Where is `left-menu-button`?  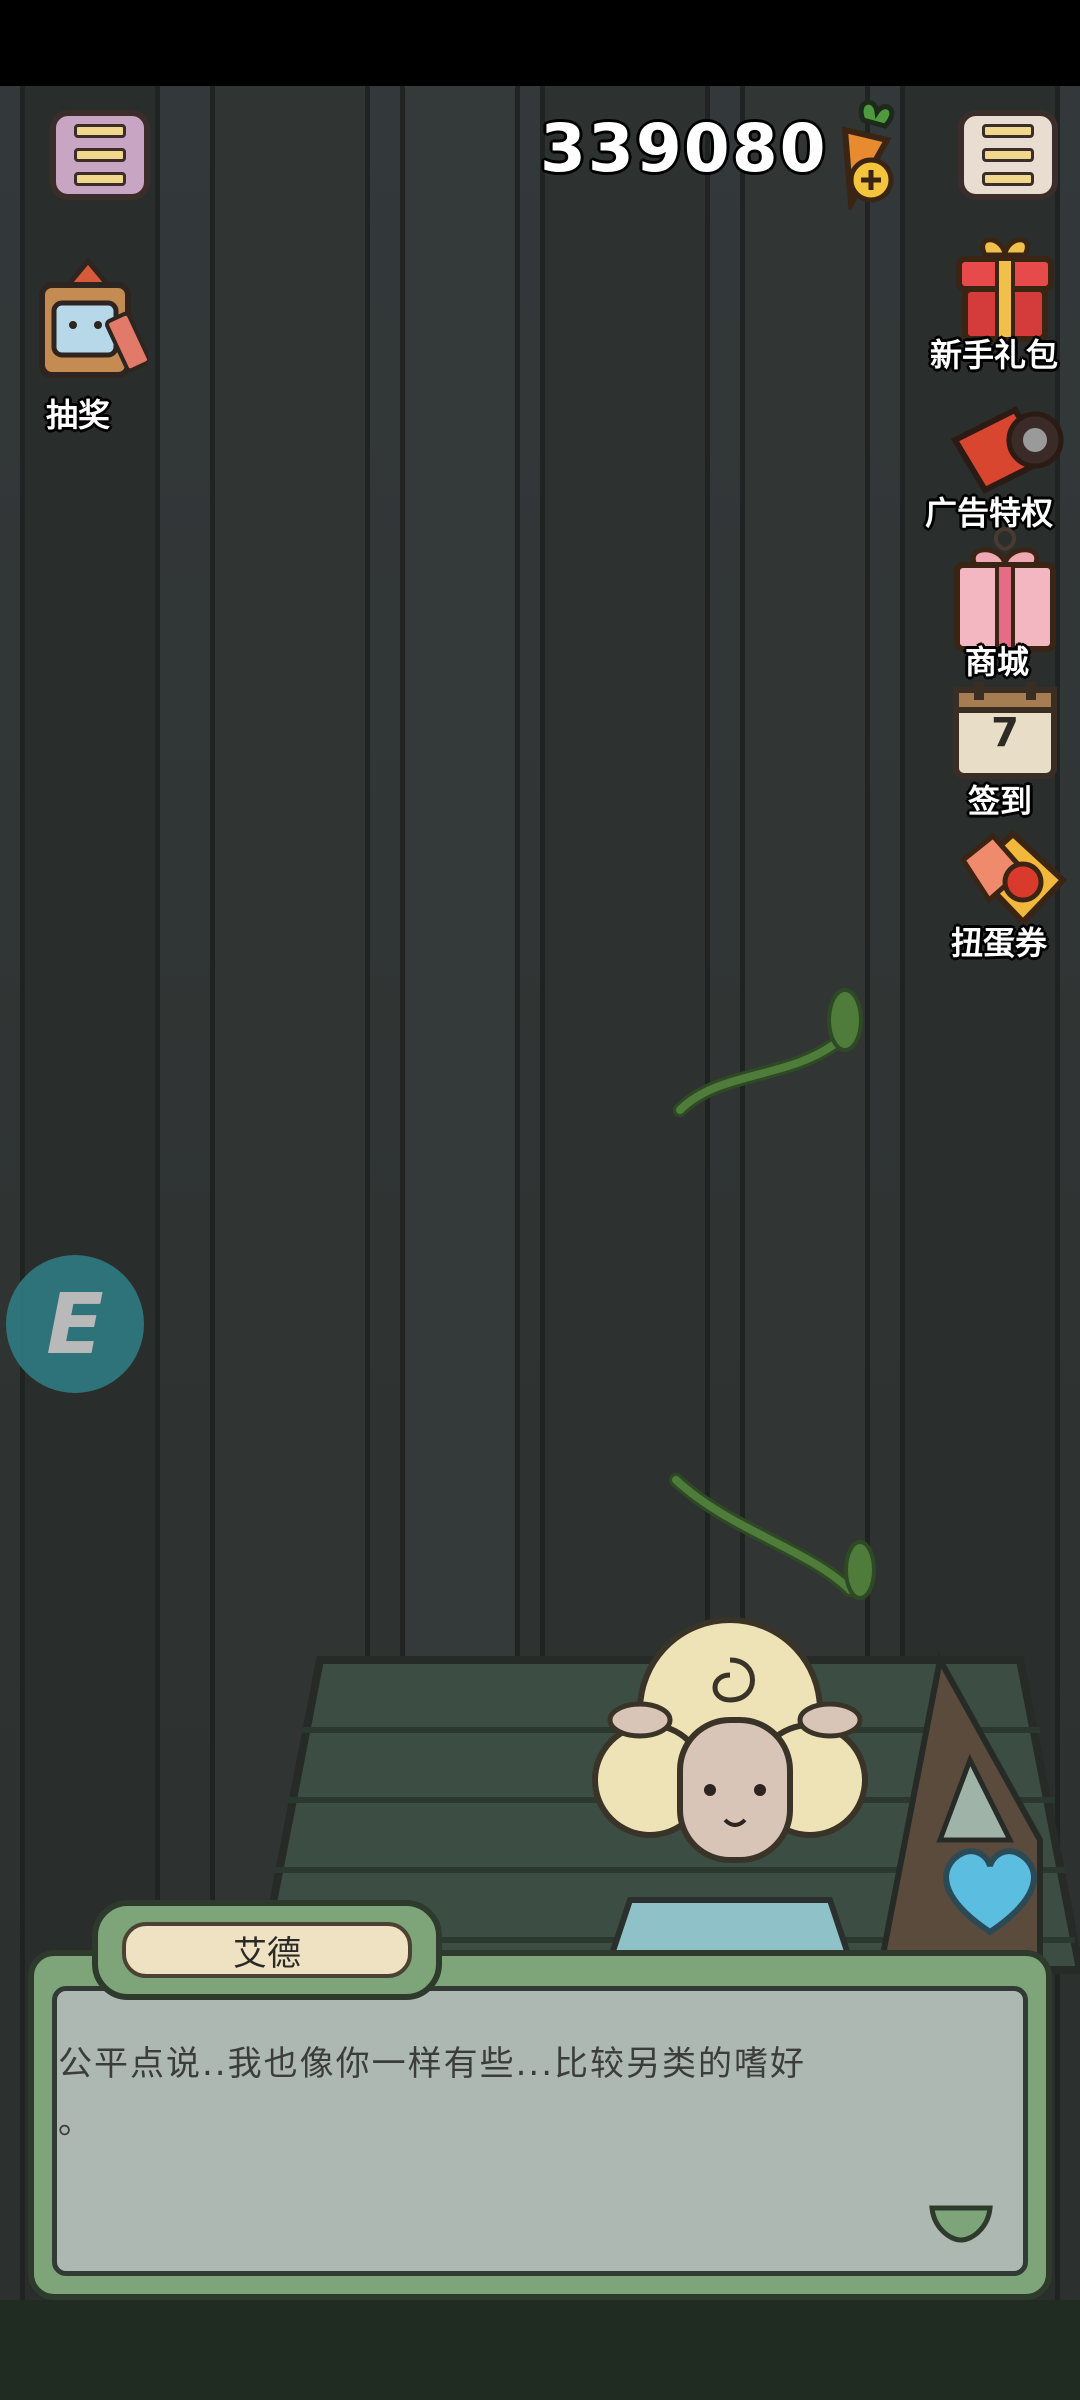 left-menu-button is located at coordinates (100, 155).